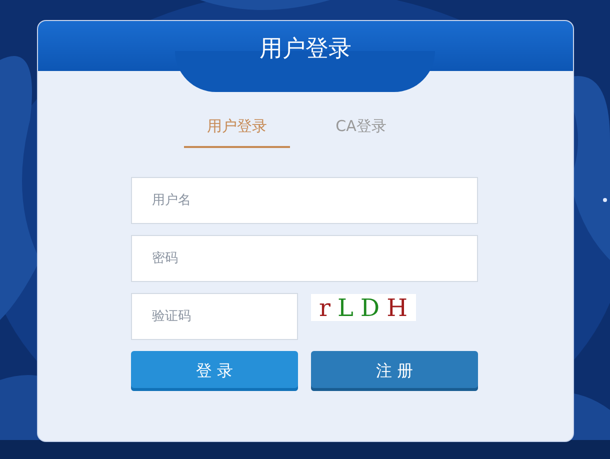  Describe the element at coordinates (361, 132) in the screenshot. I see `login-tab: CA登录` at that location.